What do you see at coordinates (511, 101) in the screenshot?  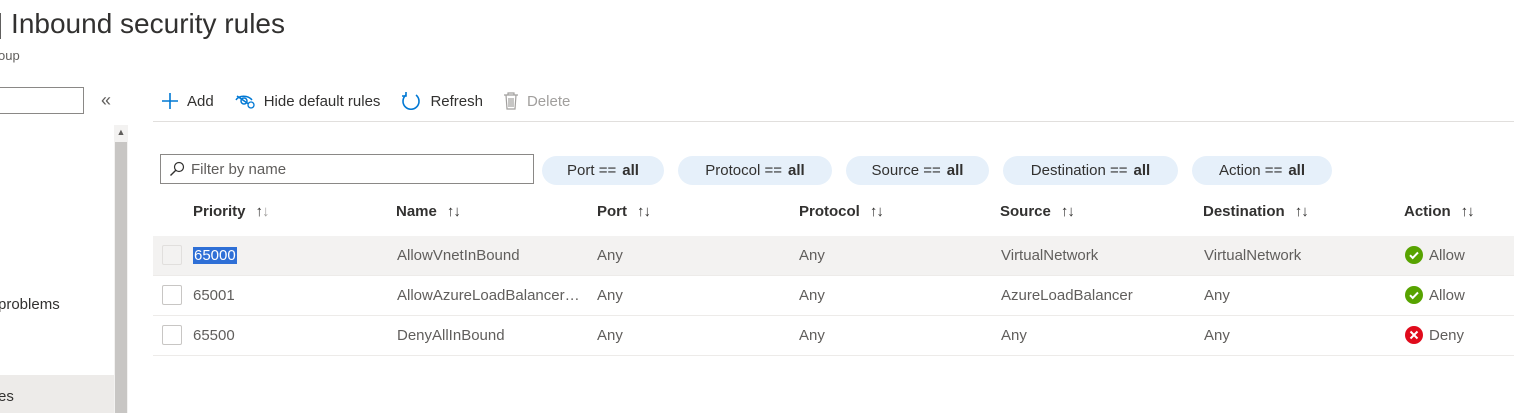 I see `trash-icon` at bounding box center [511, 101].